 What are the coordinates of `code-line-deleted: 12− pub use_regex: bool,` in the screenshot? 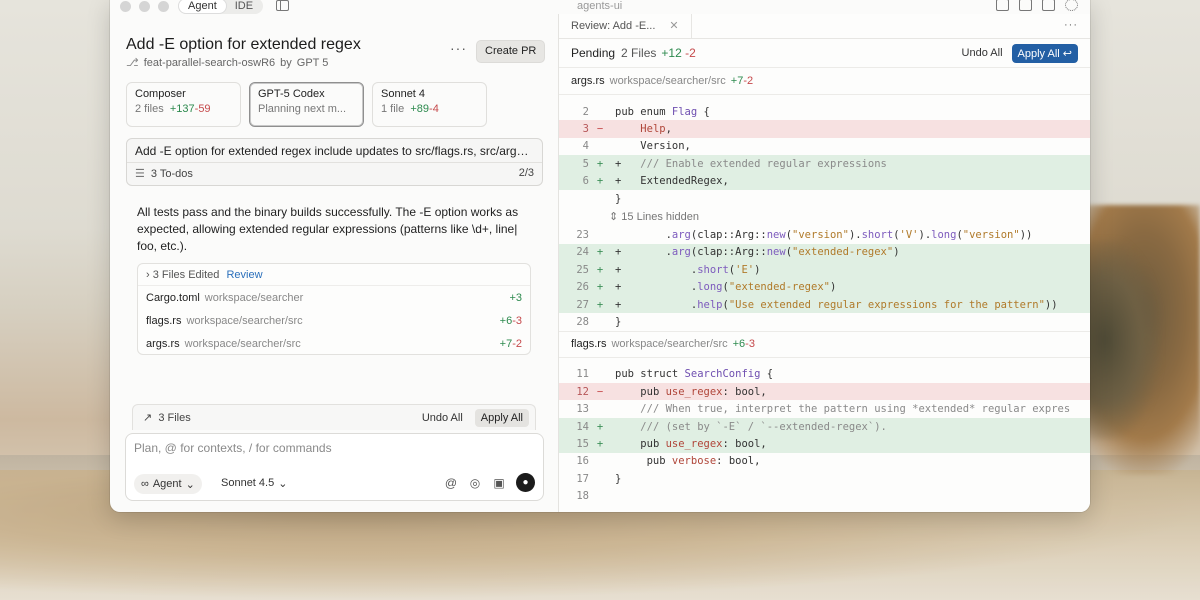 It's located at (824, 392).